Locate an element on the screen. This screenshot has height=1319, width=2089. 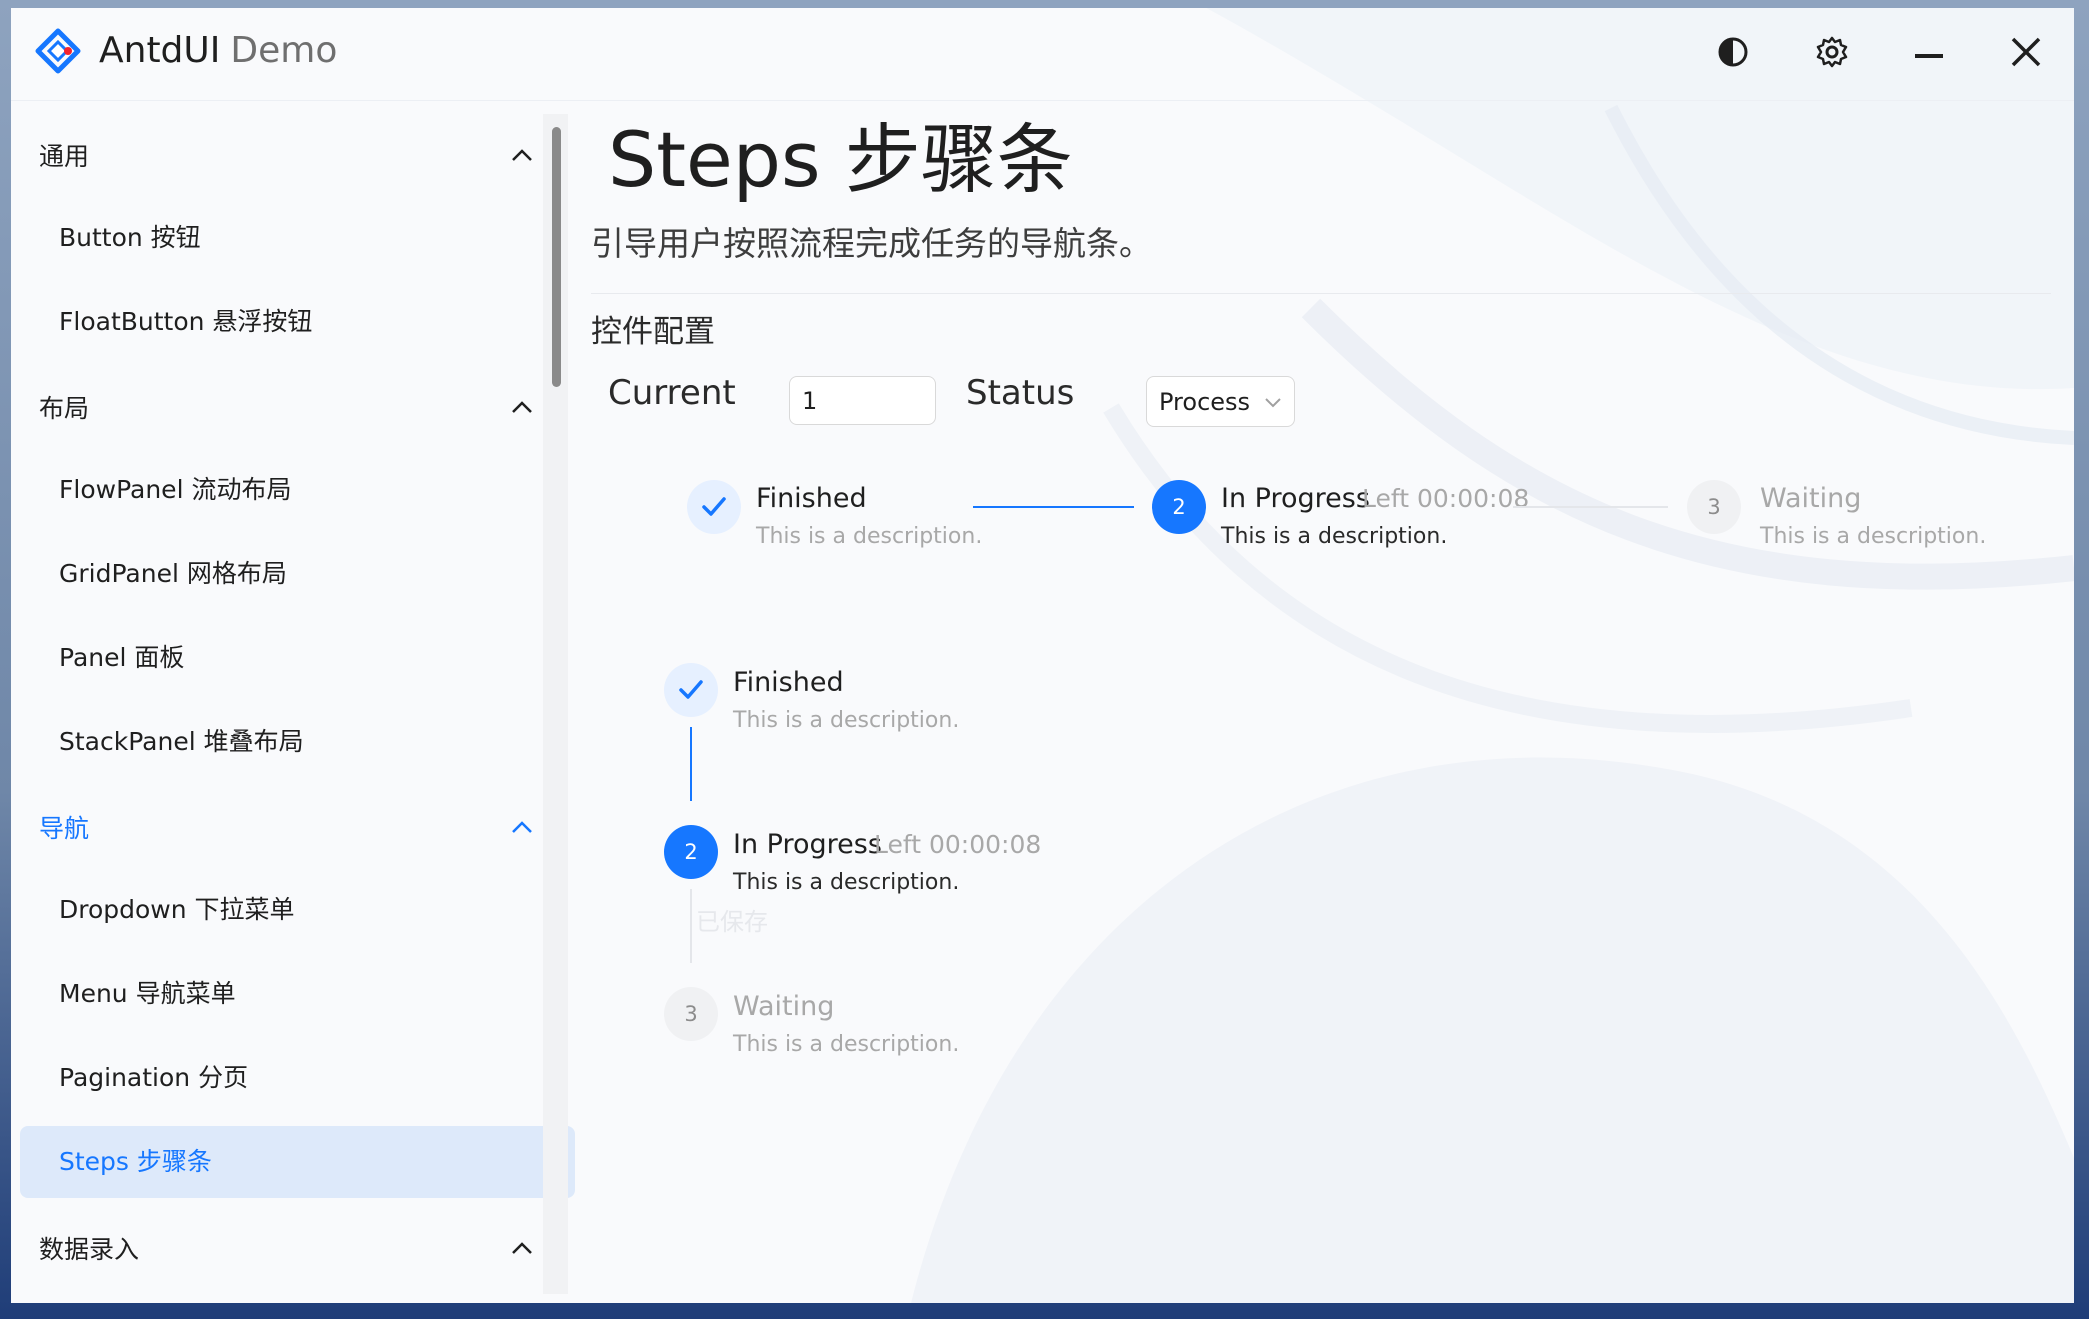
sidebar-item-steps: Steps 步骤条 is located at coordinates (297, 1162).